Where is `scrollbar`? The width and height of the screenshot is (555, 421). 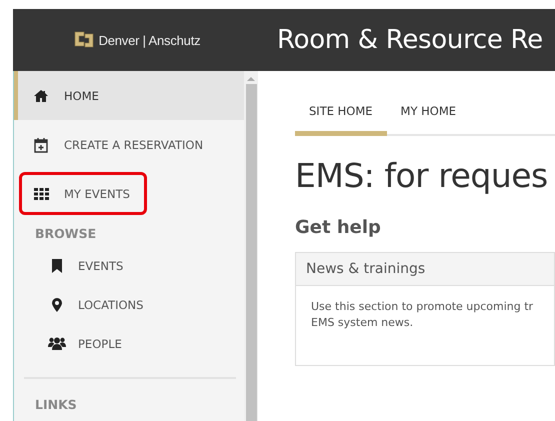 scrollbar is located at coordinates (251, 246).